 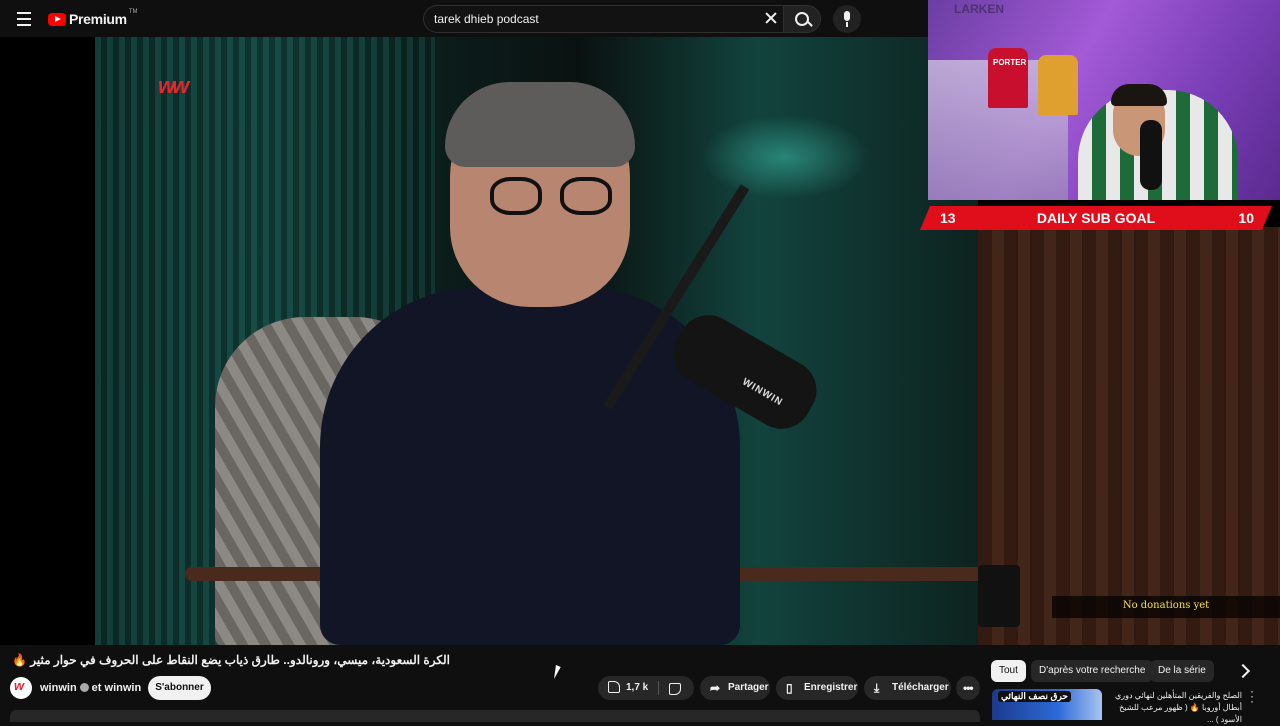 I want to click on share-icon: ➦, so click(x=715, y=688).